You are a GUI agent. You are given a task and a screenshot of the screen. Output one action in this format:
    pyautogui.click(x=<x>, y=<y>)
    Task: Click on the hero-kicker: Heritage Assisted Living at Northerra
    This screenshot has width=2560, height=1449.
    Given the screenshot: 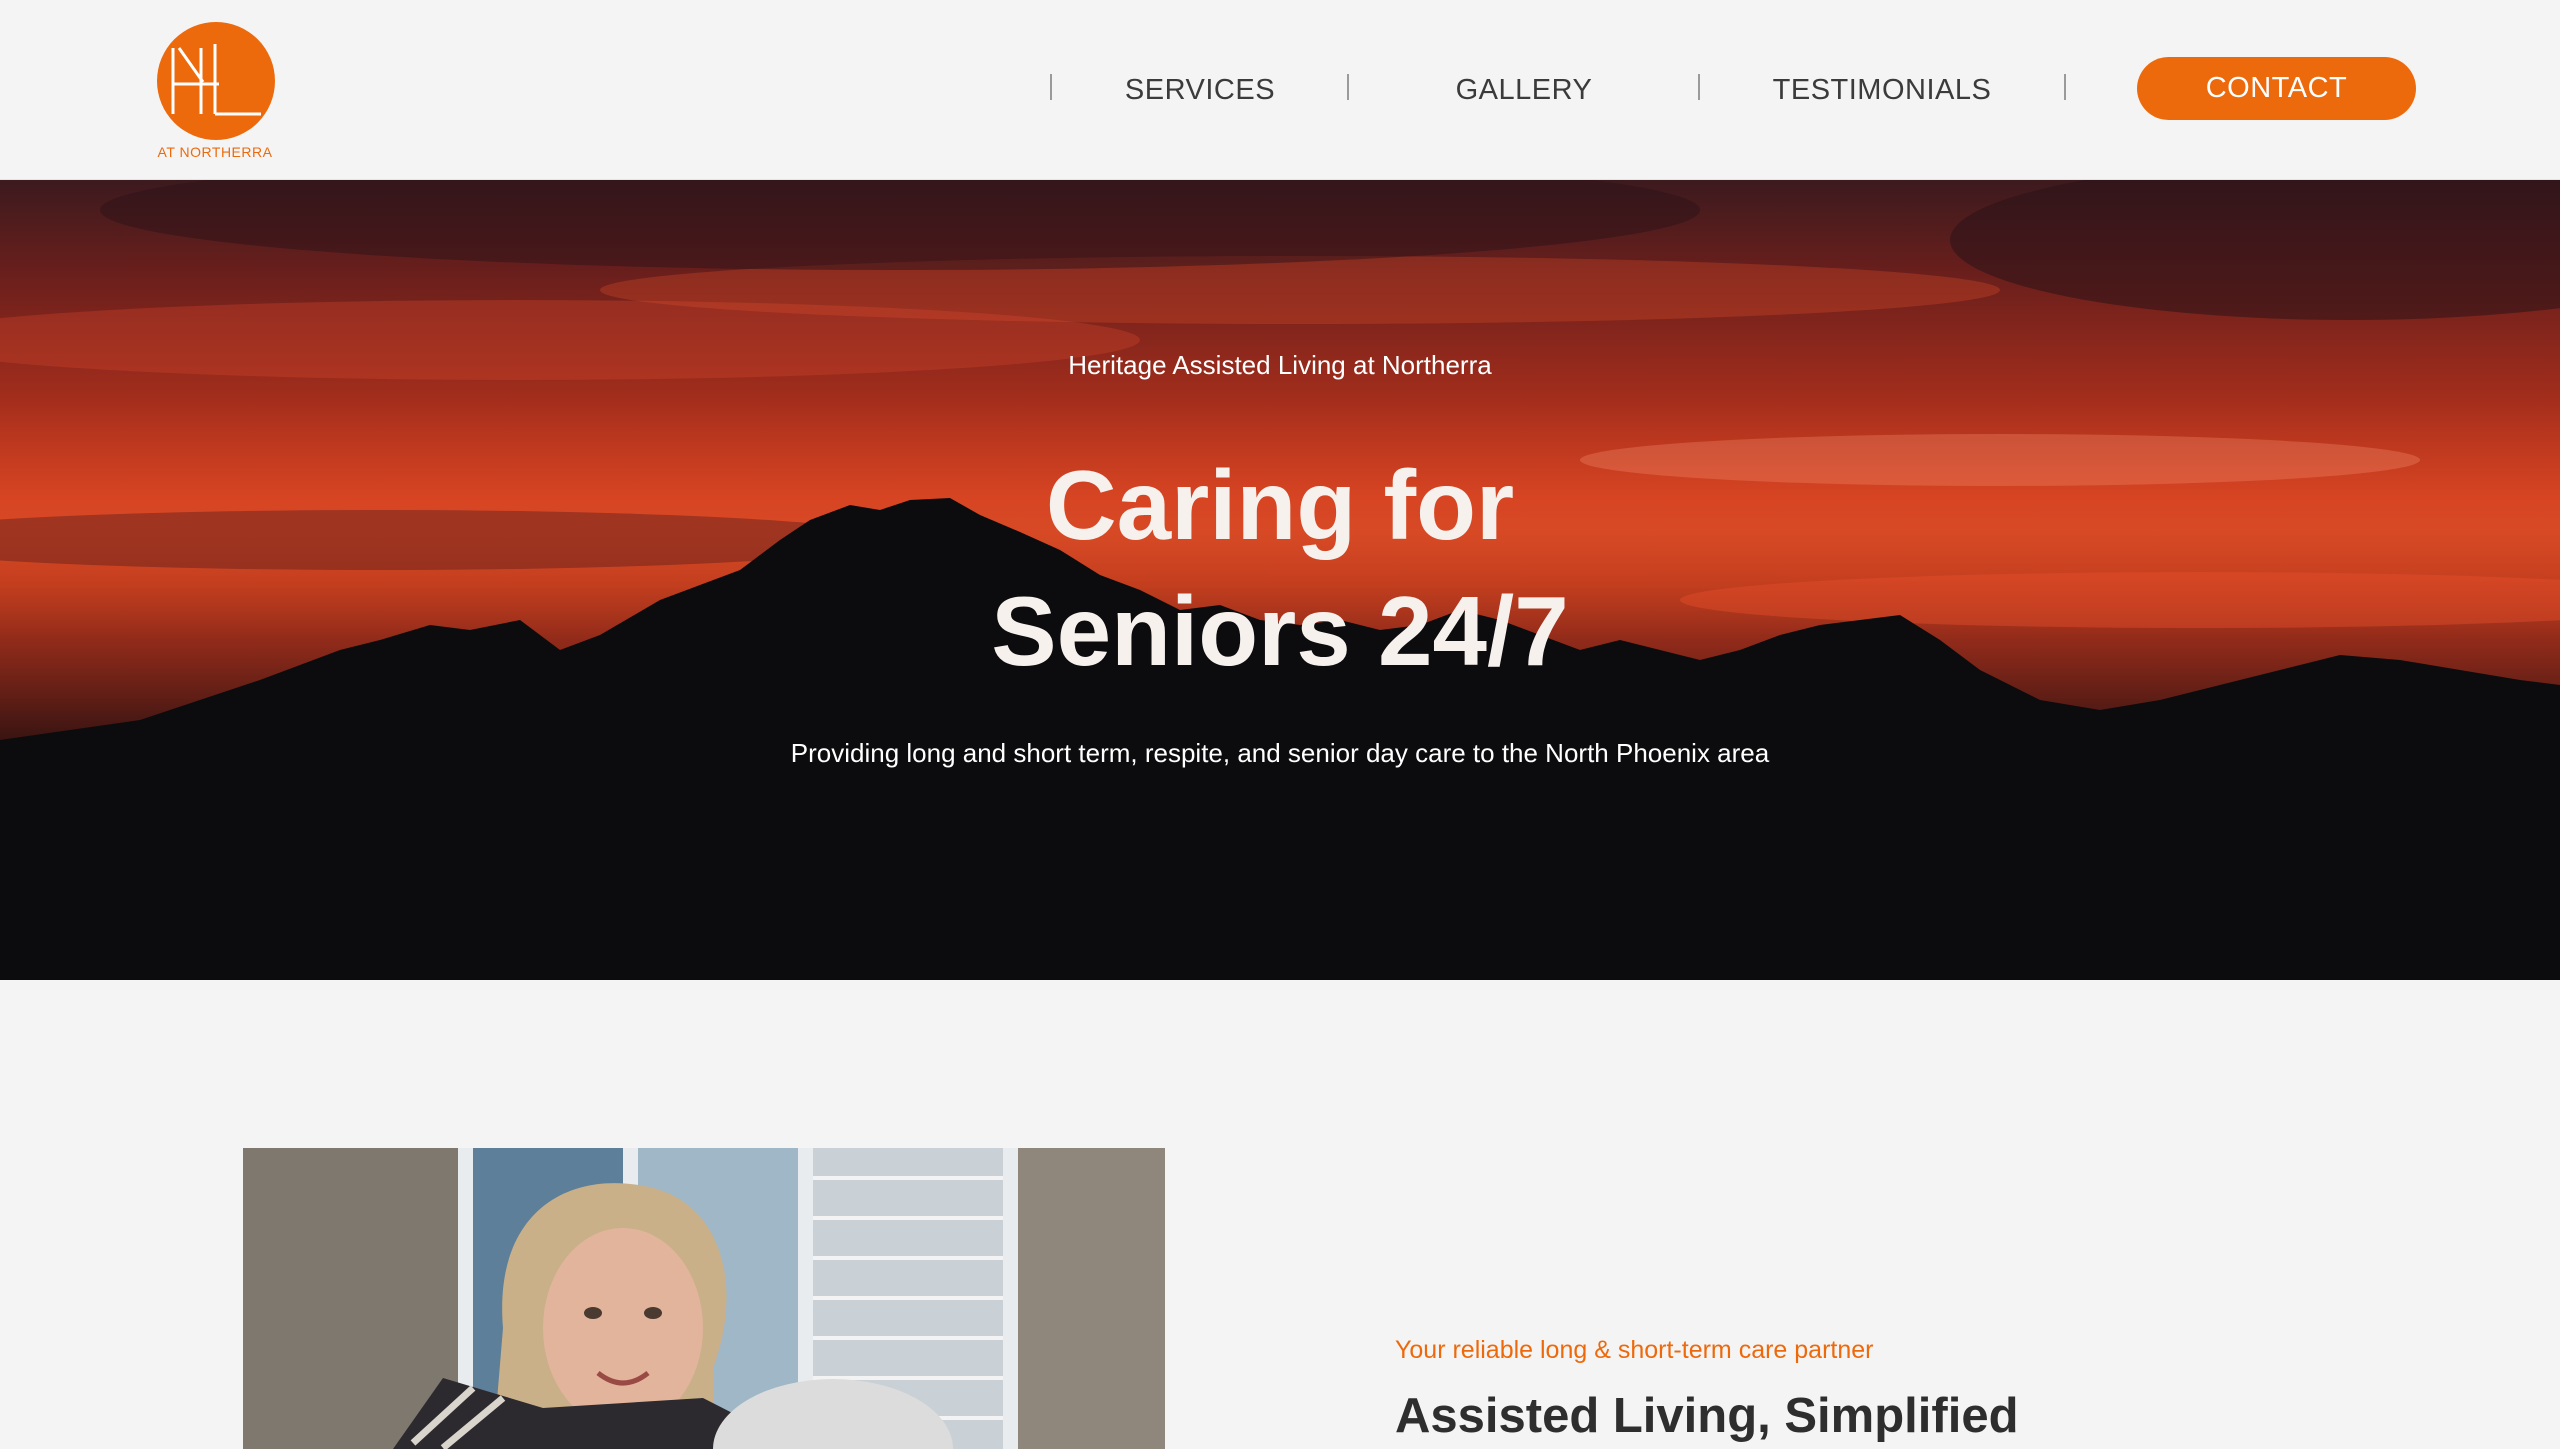 What is the action you would take?
    pyautogui.click(x=1280, y=365)
    